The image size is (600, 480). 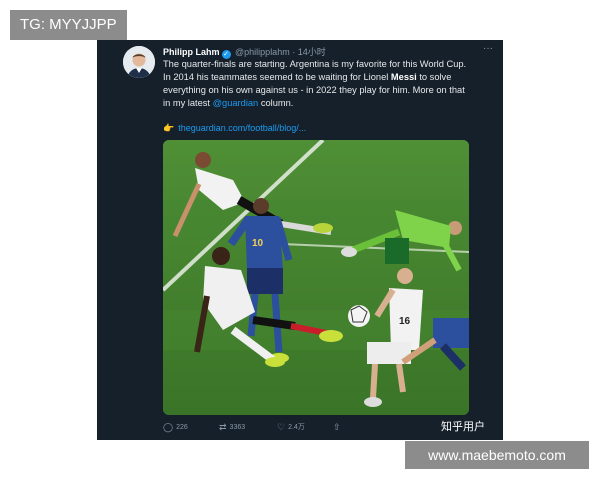 I want to click on reply-action: ◯ 226, so click(x=175, y=427).